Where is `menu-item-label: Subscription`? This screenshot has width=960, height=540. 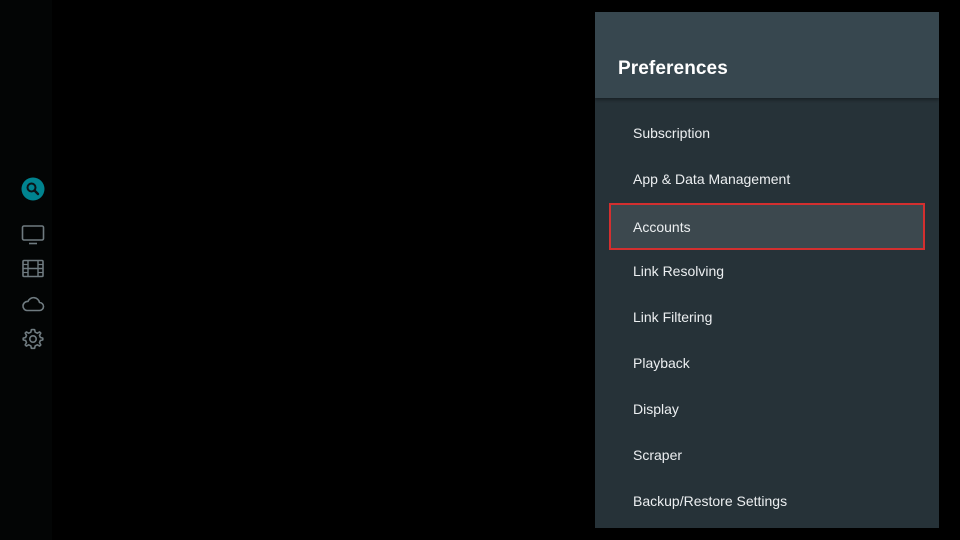
menu-item-label: Subscription is located at coordinates (672, 133).